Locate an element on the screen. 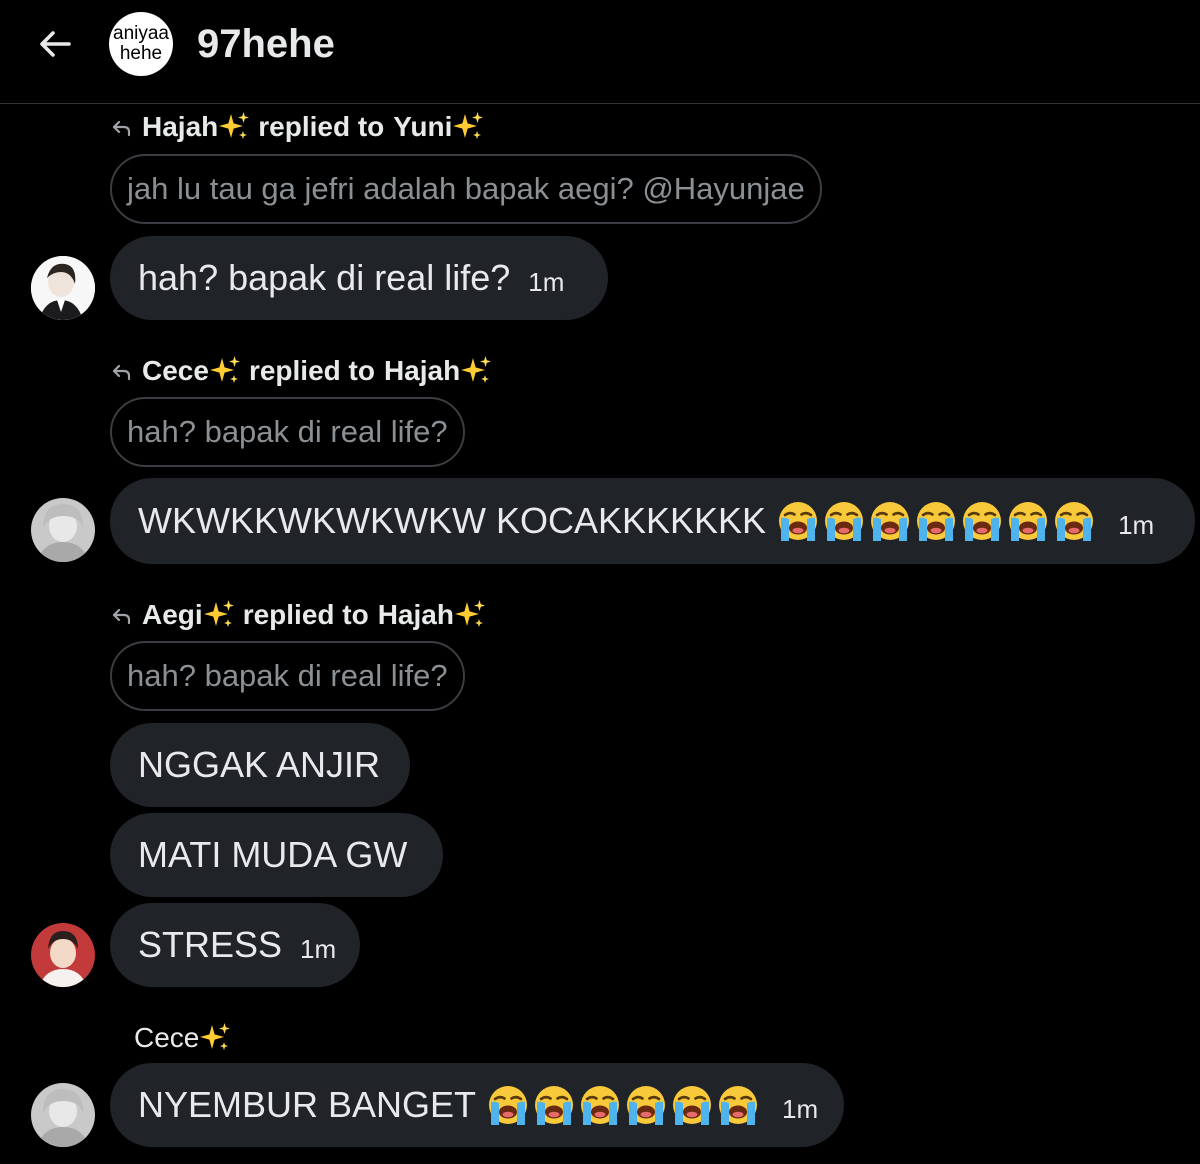 The width and height of the screenshot is (1200, 1164). message-bubble: MATI MUDA GW is located at coordinates (276, 855).